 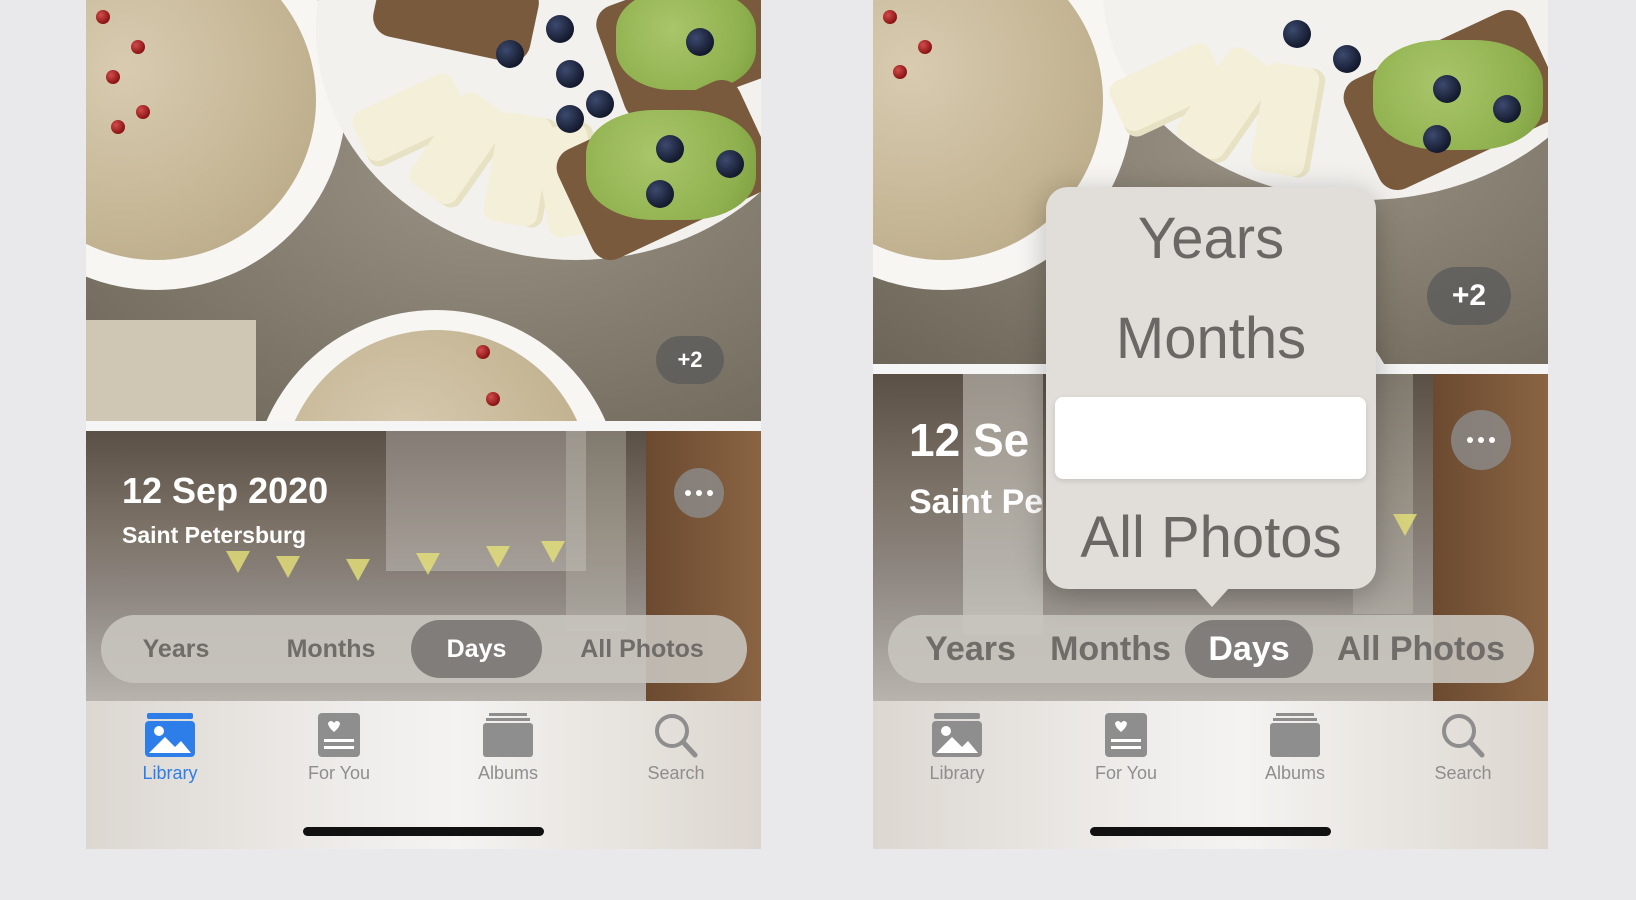 I want to click on window-frame, so click(x=596, y=531).